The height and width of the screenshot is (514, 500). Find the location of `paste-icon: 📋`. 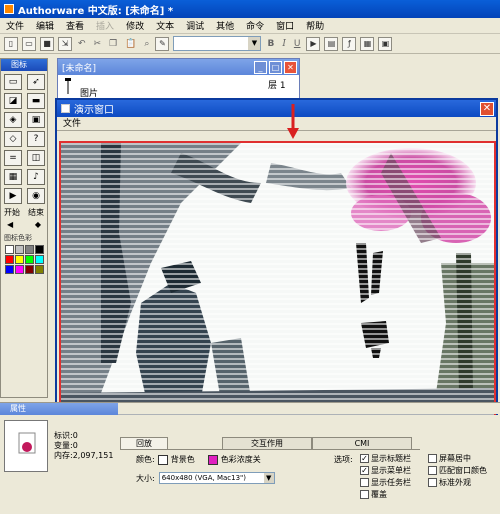

paste-icon: 📋 is located at coordinates (130, 44).